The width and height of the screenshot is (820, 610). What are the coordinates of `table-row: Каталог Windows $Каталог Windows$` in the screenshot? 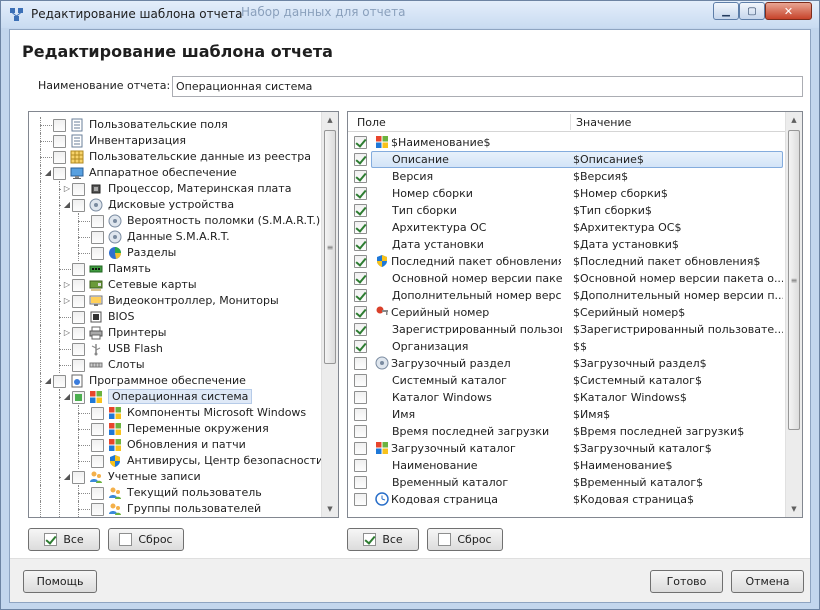 It's located at (567, 397).